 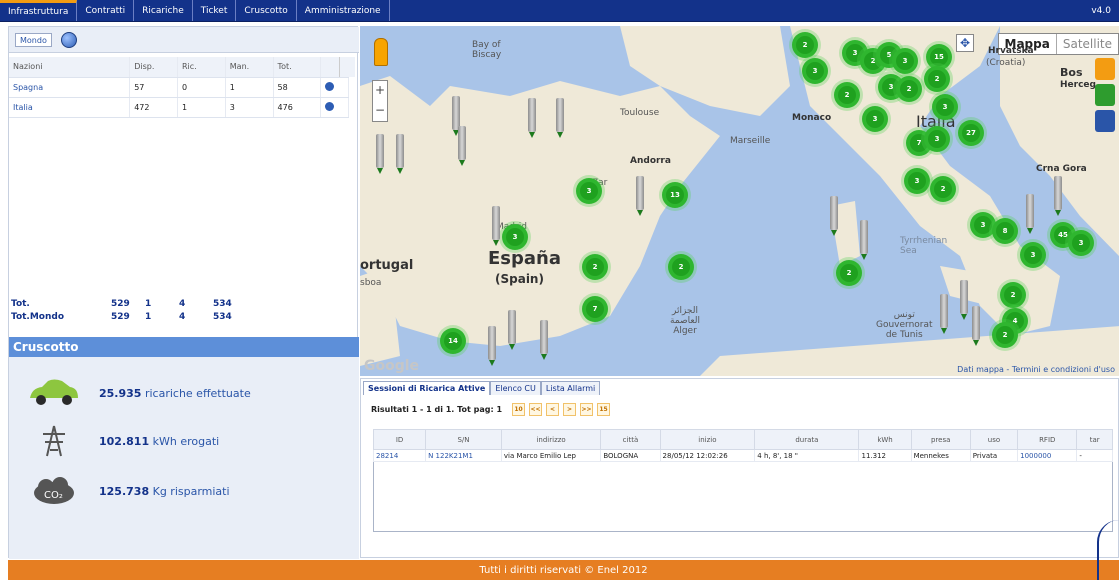 I want to click on pan-control-icon: ✥, so click(x=965, y=43).